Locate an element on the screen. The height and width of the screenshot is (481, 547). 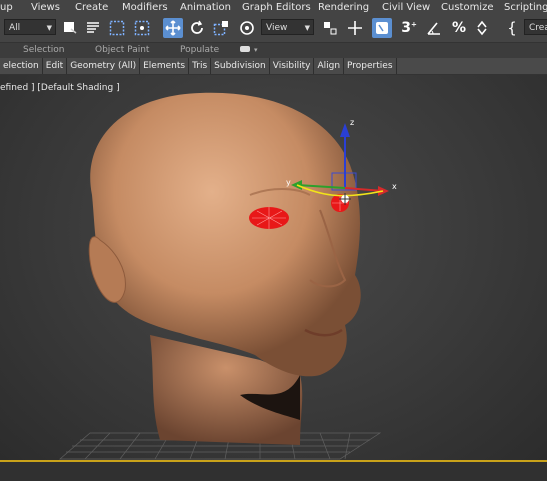
menu-item-create: Create is located at coordinates (91, 7).